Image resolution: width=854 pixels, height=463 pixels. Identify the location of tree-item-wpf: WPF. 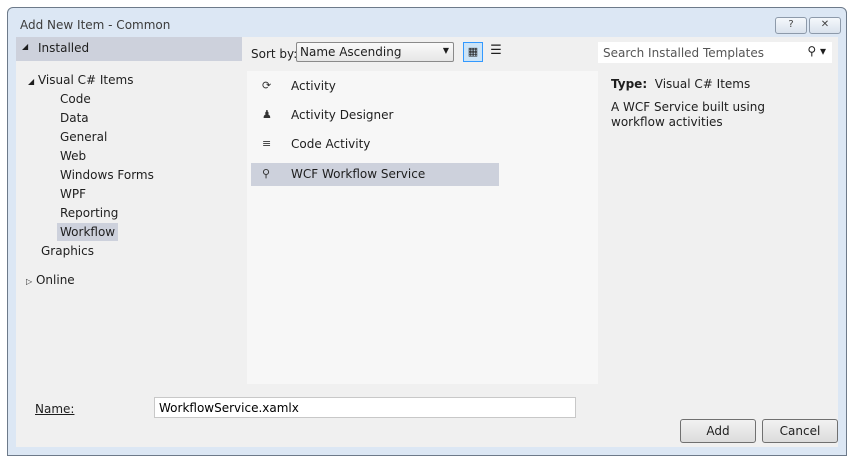
(73, 194).